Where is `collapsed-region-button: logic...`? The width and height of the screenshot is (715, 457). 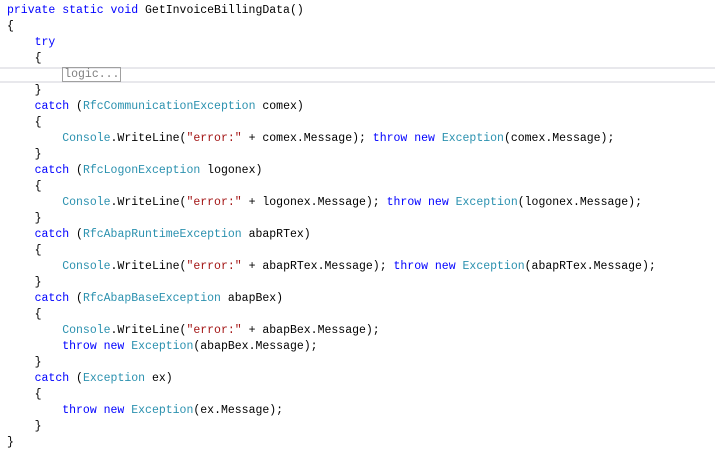
collapsed-region-button: logic... is located at coordinates (92, 74).